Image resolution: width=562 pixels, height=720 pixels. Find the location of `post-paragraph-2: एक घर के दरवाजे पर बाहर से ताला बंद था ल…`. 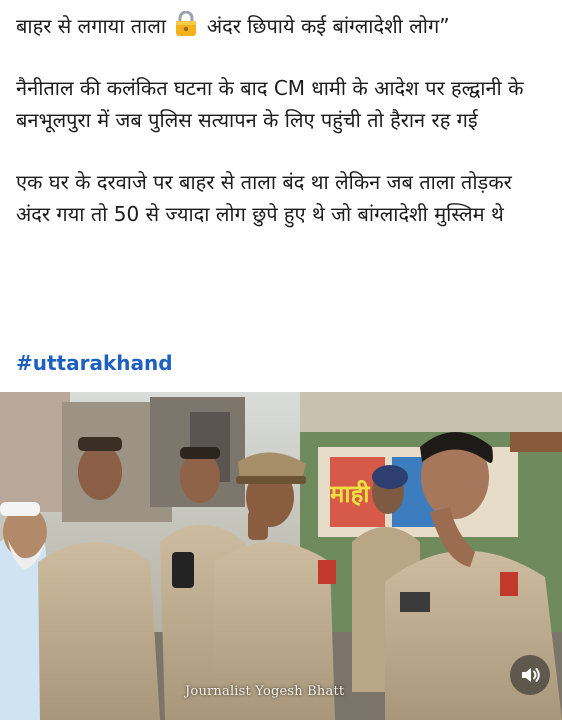

post-paragraph-2: एक घर के दरवाजे पर बाहर से ताला बंद था ल… is located at coordinates (264, 198).